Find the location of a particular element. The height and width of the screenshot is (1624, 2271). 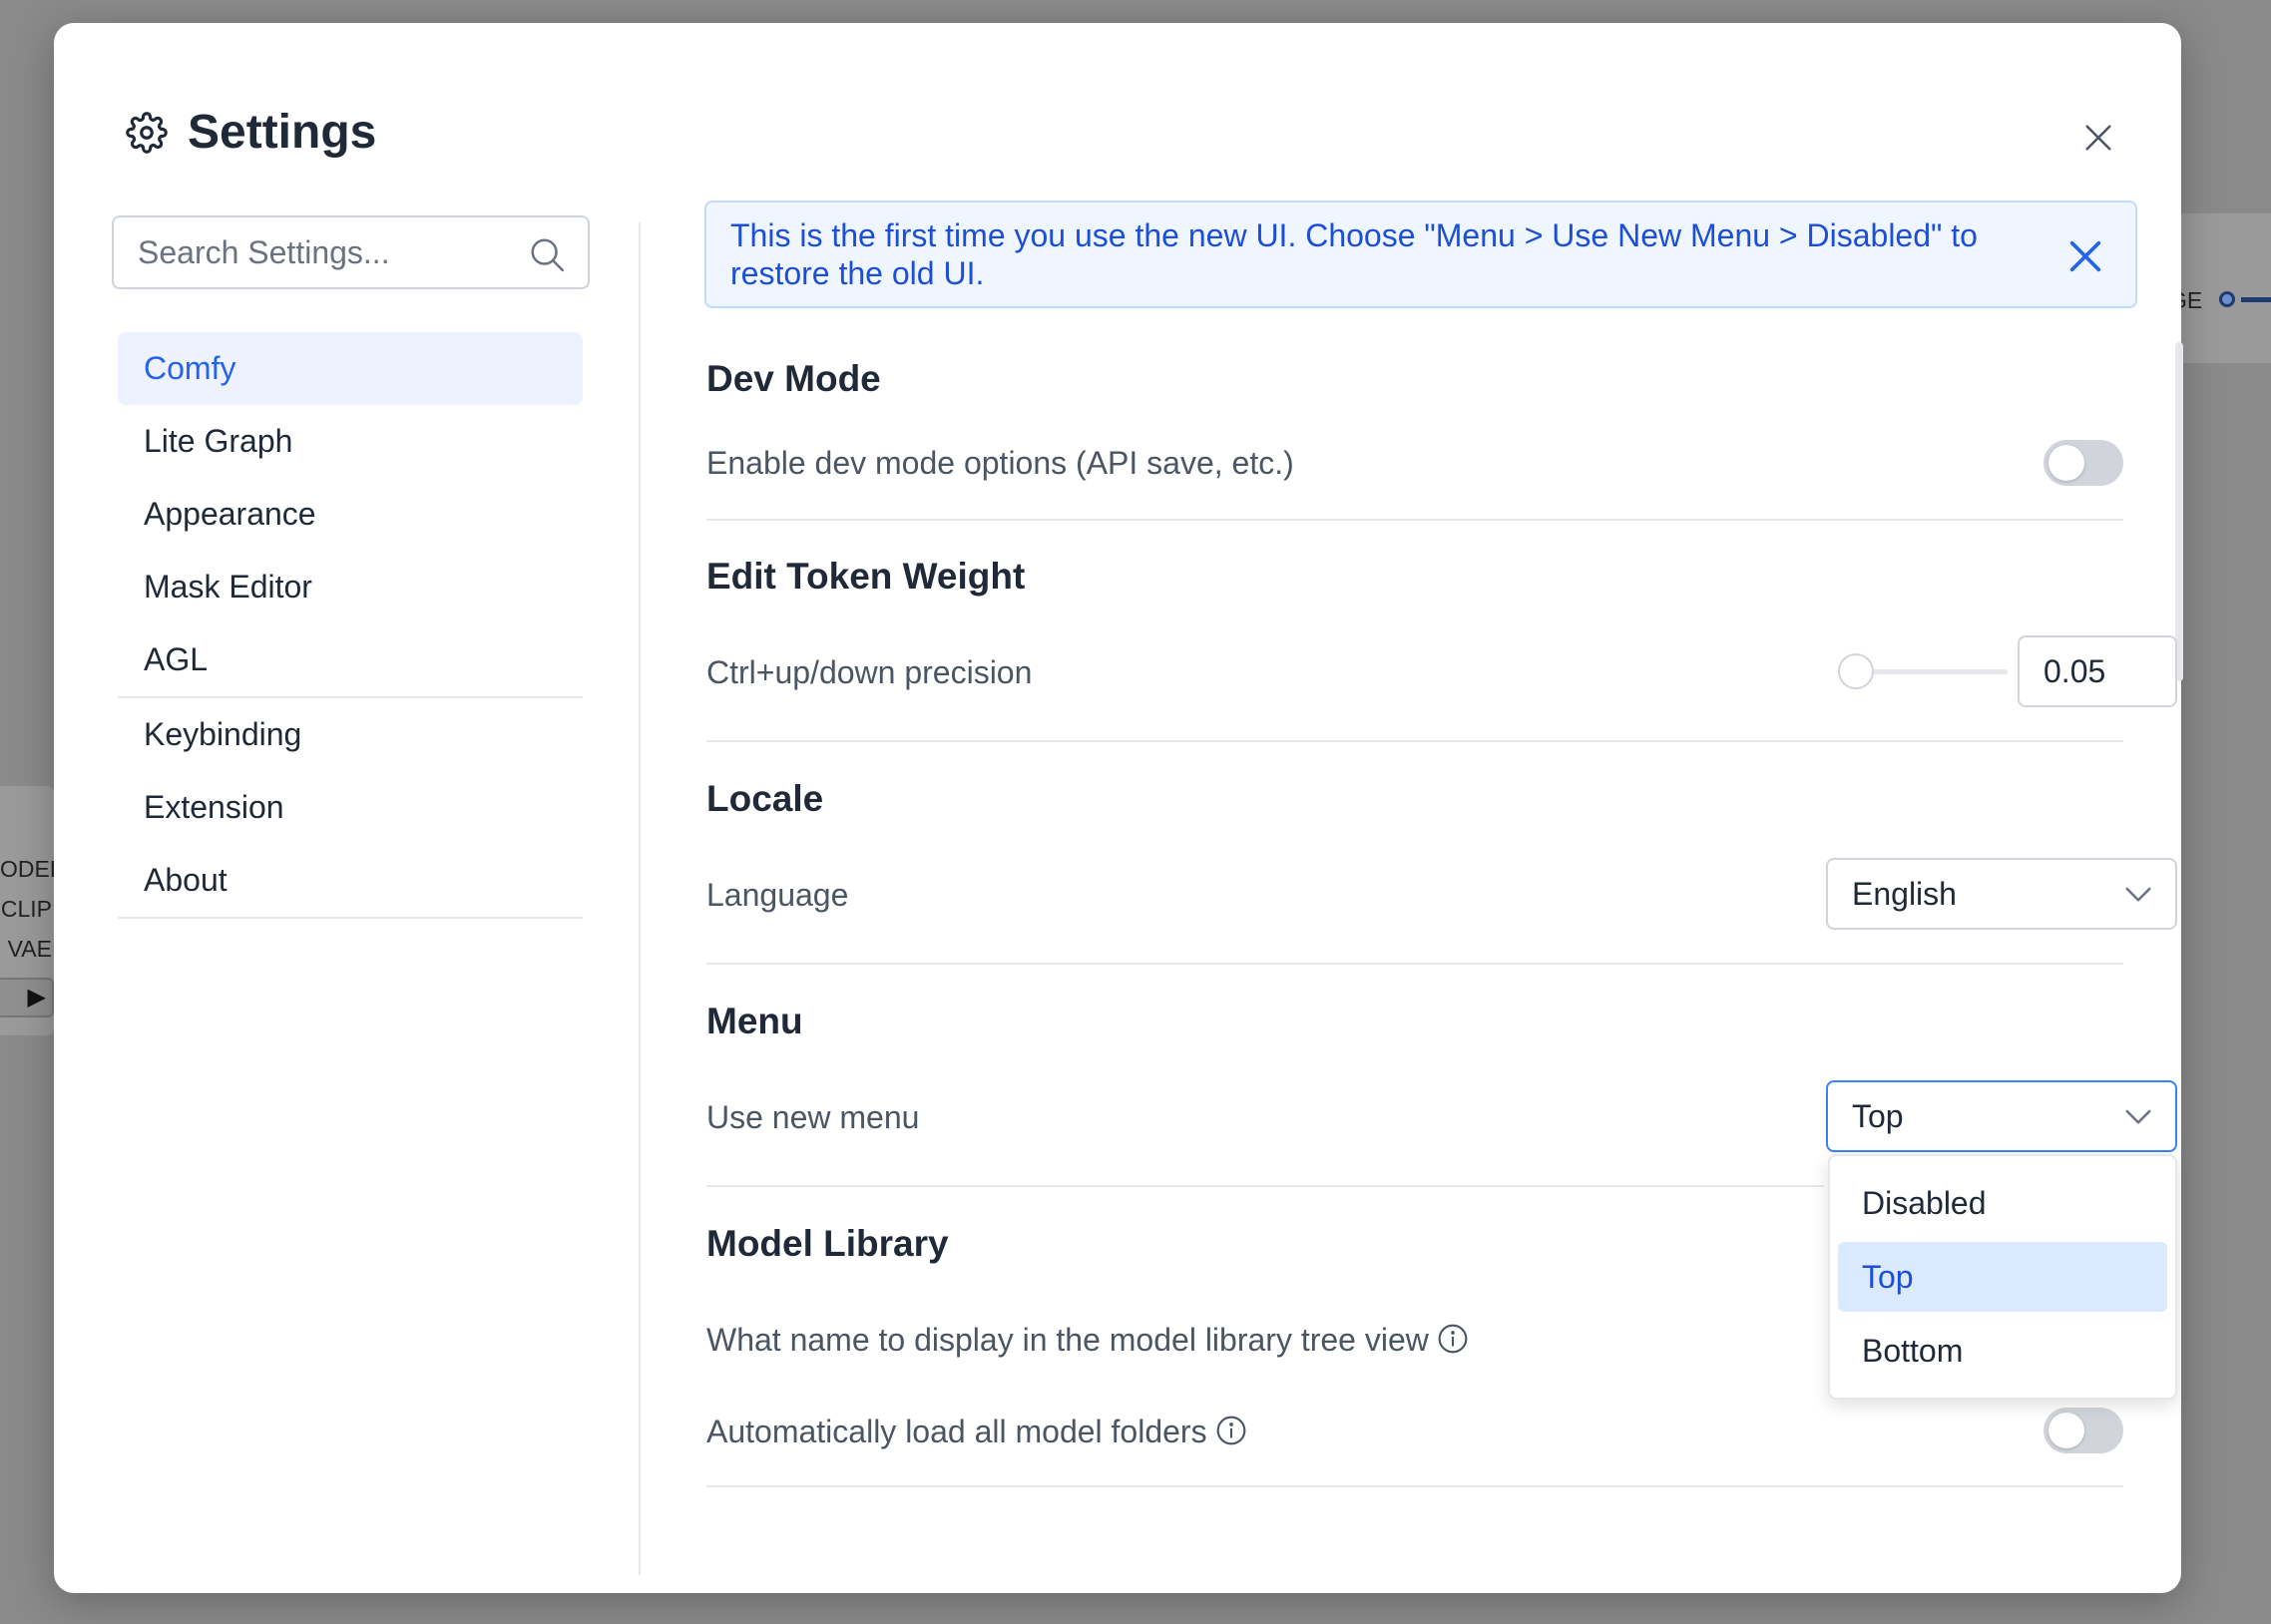

sidebar-item-extension: Extension is located at coordinates (350, 808).